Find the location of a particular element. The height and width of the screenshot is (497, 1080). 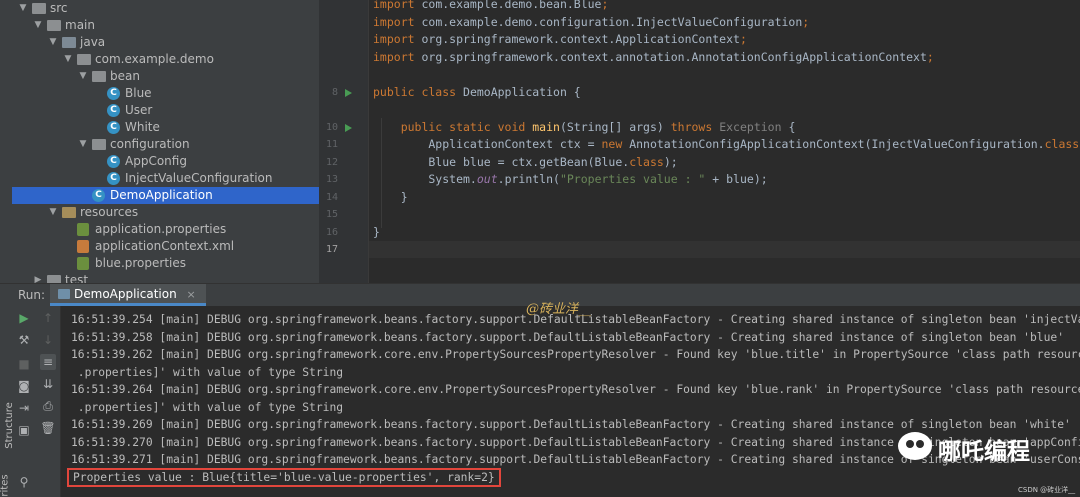

runnable-class-icon: C is located at coordinates (98, 195).